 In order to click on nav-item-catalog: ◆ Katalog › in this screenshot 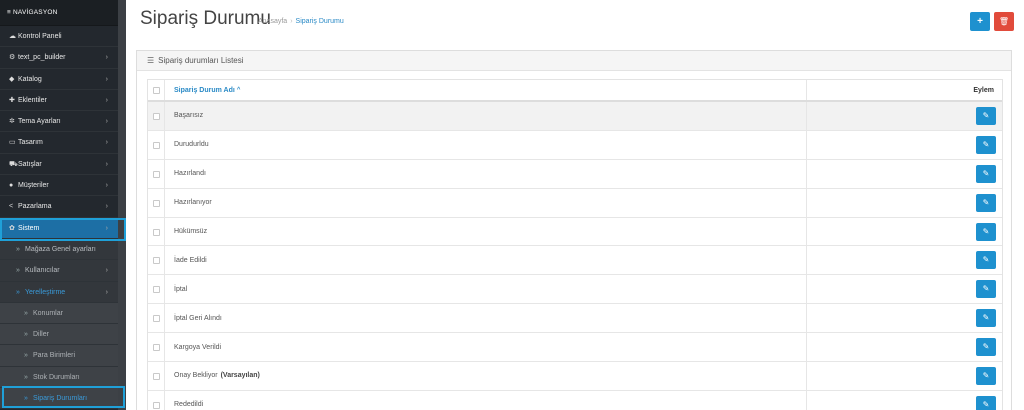, I will do `click(59, 79)`.